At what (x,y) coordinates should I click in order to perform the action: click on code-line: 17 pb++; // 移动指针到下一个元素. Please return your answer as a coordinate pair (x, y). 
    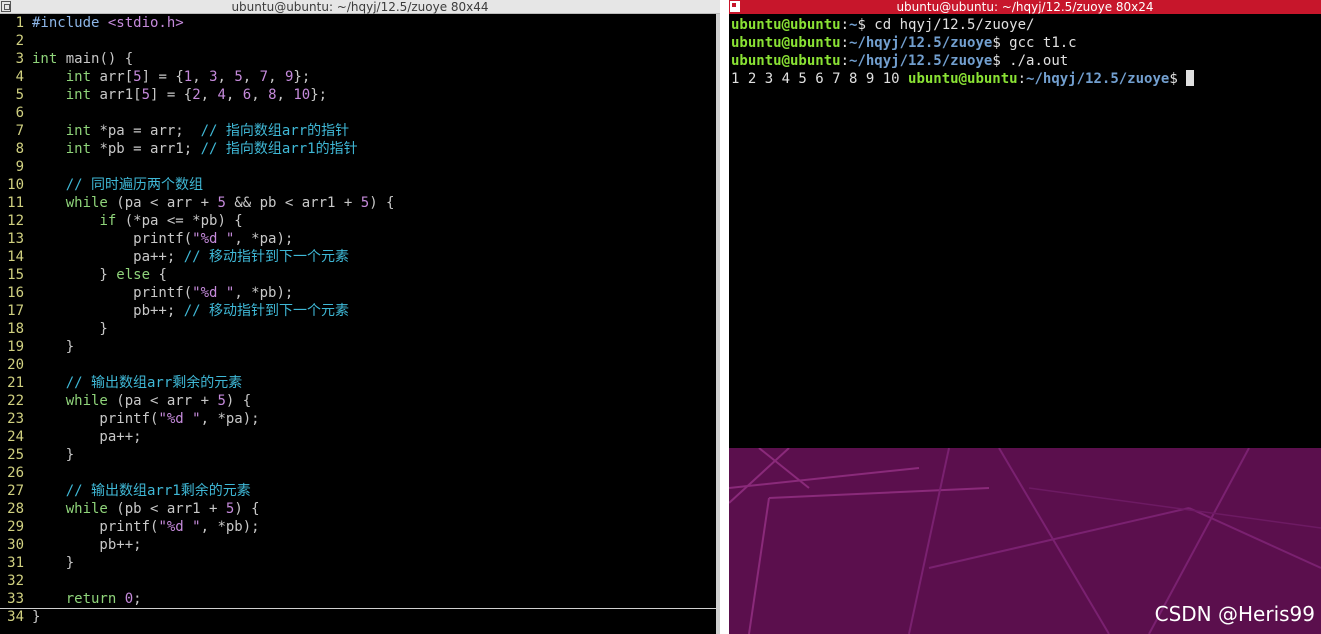
    Looking at the image, I should click on (358, 311).